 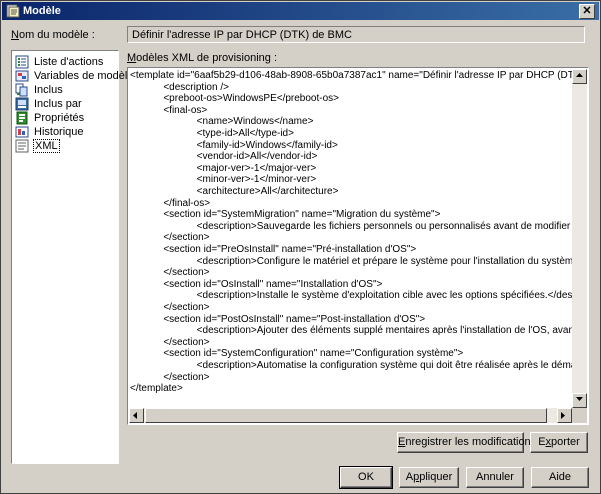 I want to click on template-icon, so click(x=13, y=11).